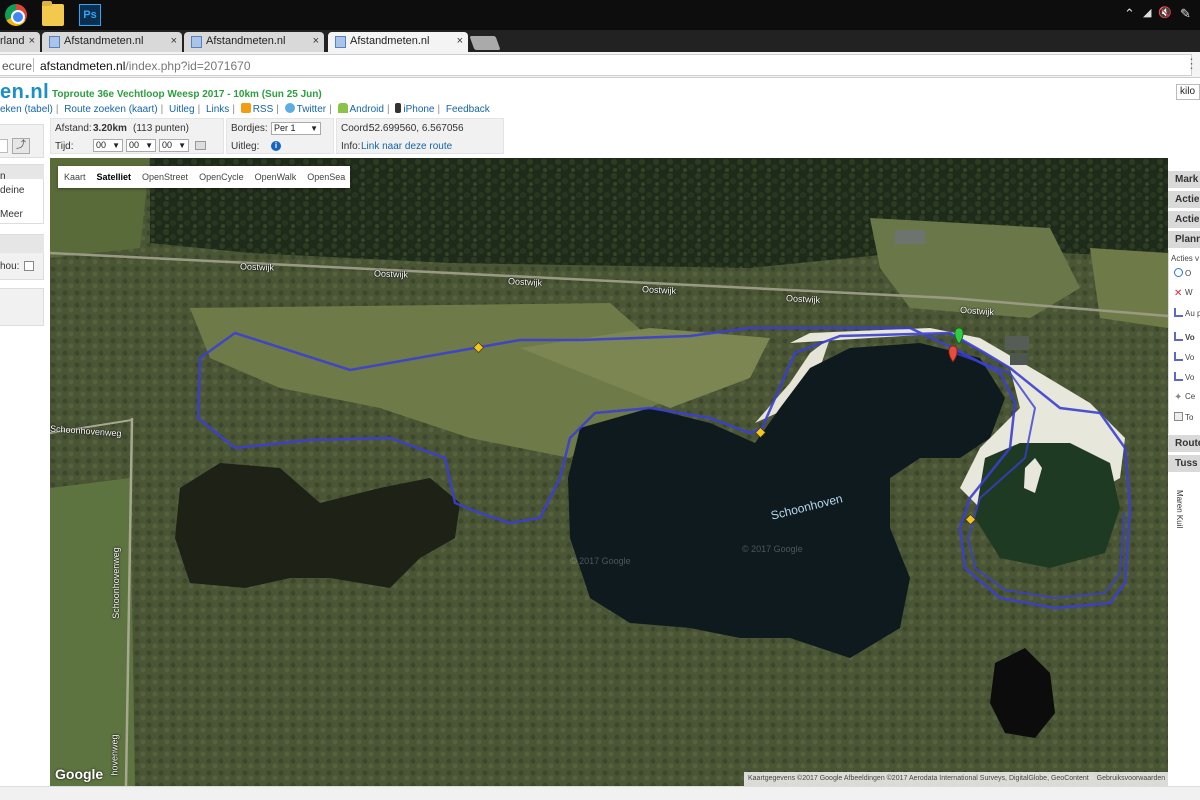  Describe the element at coordinates (1184, 293) in the screenshot. I see `planning-action: ✕ W` at that location.